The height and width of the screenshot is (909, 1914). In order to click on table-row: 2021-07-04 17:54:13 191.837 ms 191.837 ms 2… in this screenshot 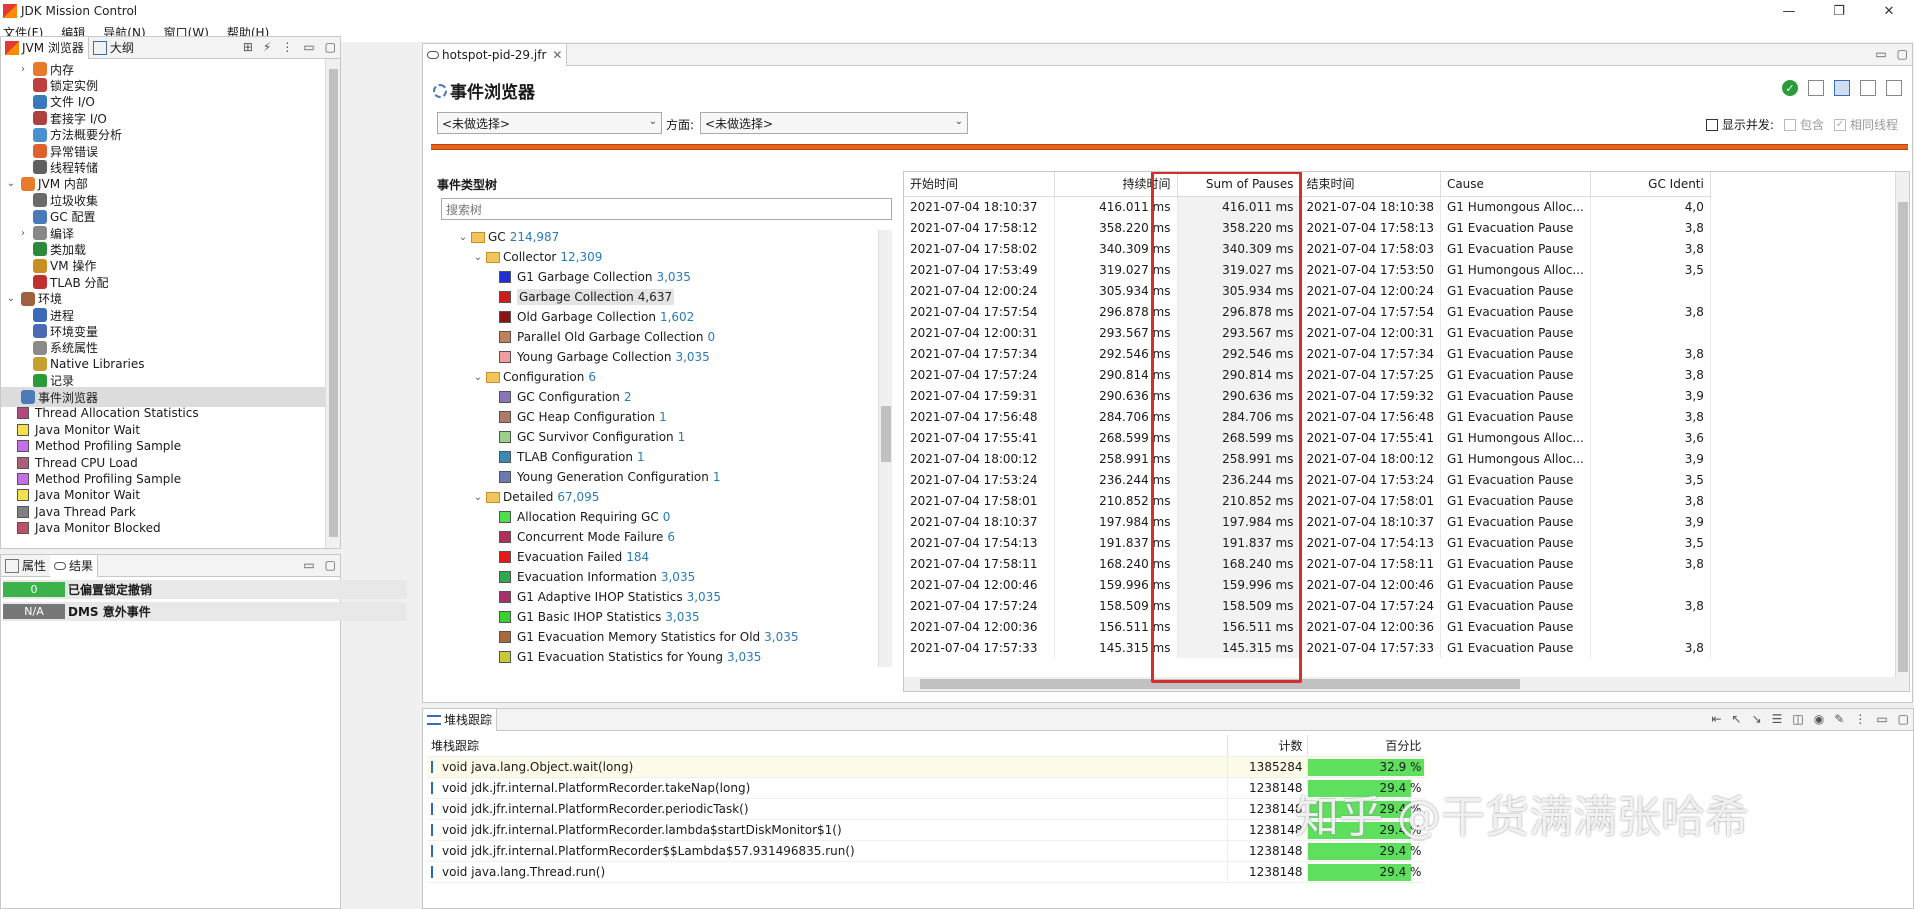, I will do `click(1307, 542)`.